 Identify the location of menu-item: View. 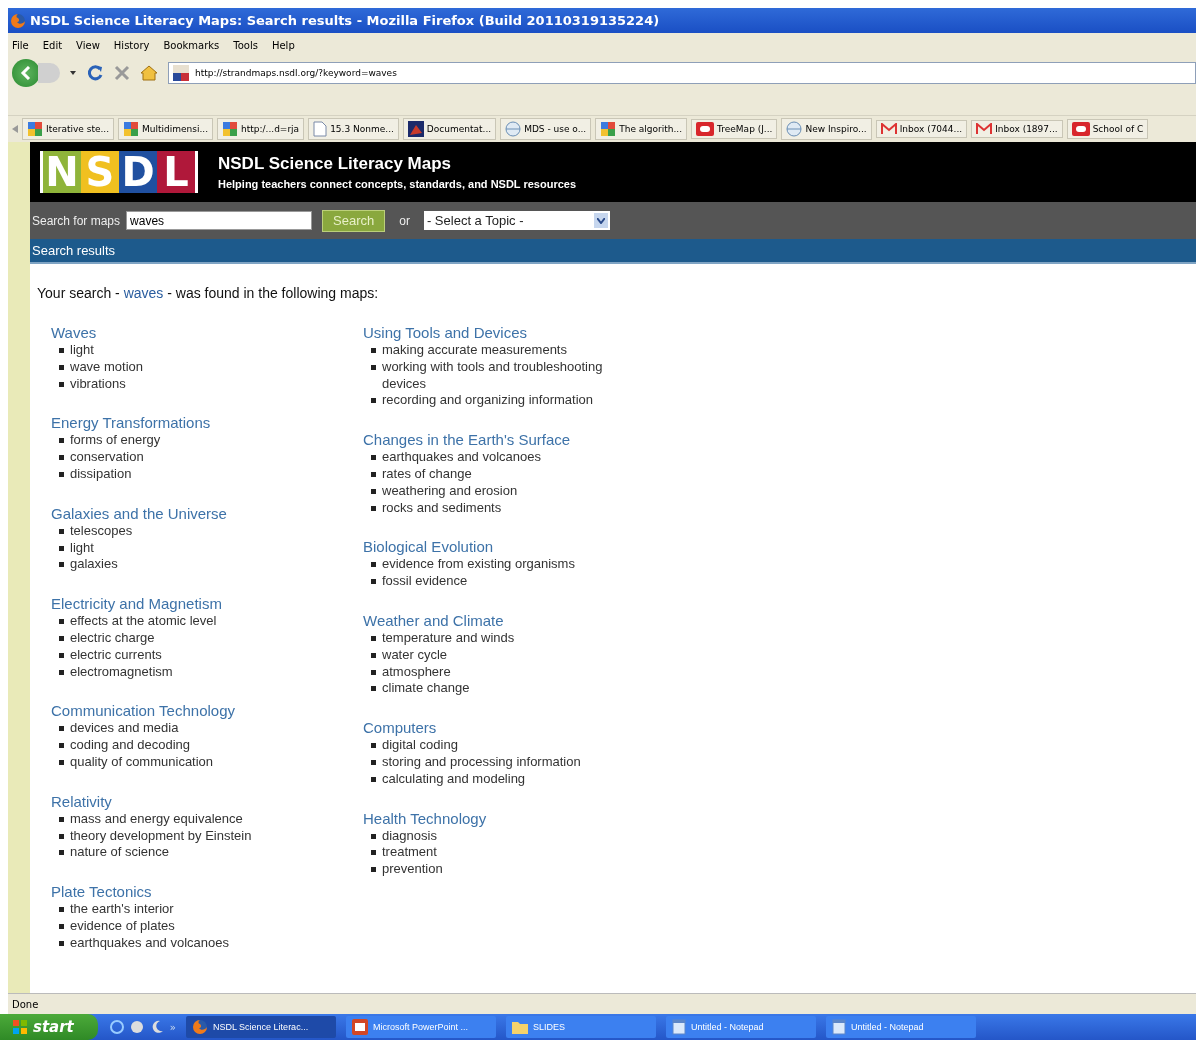
(88, 45).